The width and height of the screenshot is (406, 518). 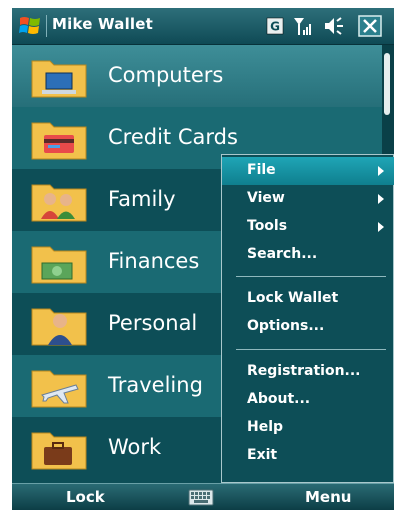 I want to click on menu-item-view: View, so click(x=308, y=199).